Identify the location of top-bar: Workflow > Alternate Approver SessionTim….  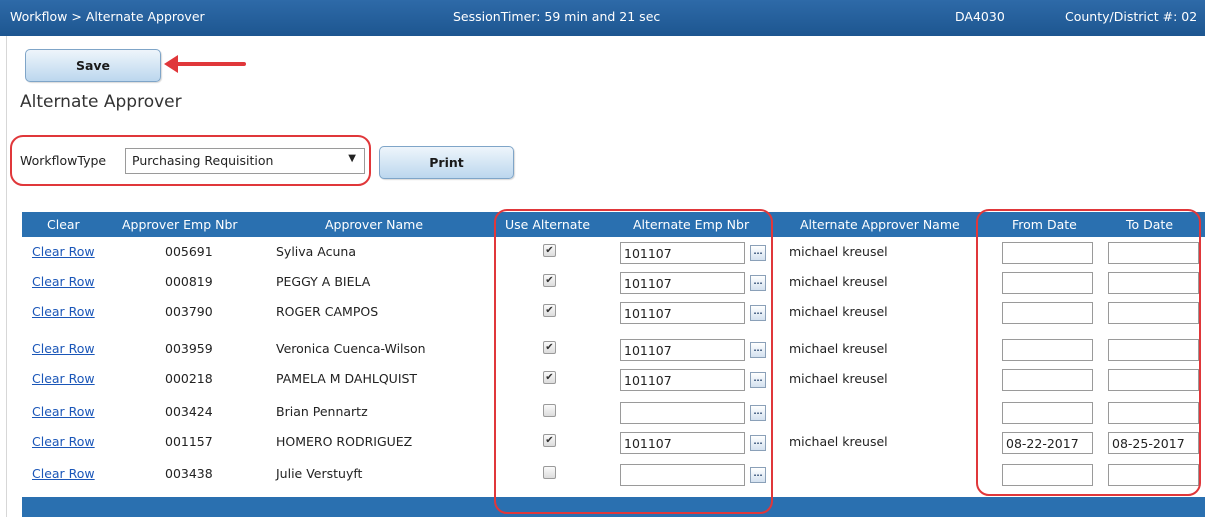
(602, 18).